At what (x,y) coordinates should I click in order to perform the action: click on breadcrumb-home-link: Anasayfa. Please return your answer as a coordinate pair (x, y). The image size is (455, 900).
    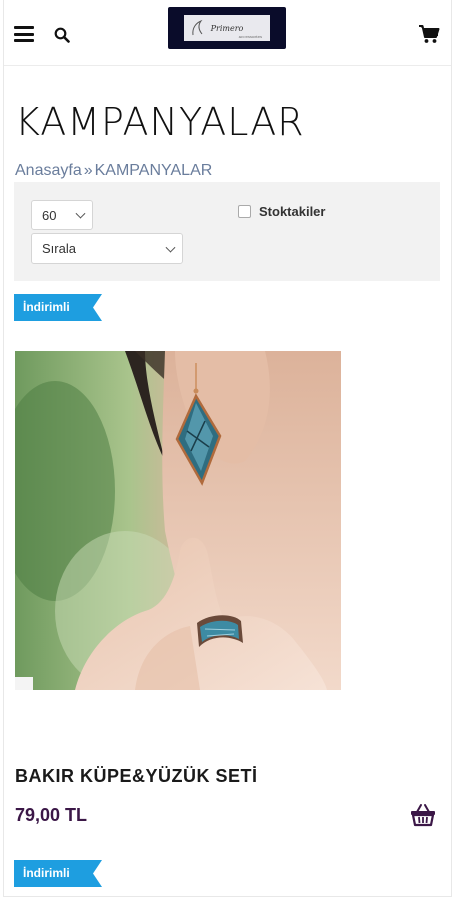
    Looking at the image, I should click on (48, 170).